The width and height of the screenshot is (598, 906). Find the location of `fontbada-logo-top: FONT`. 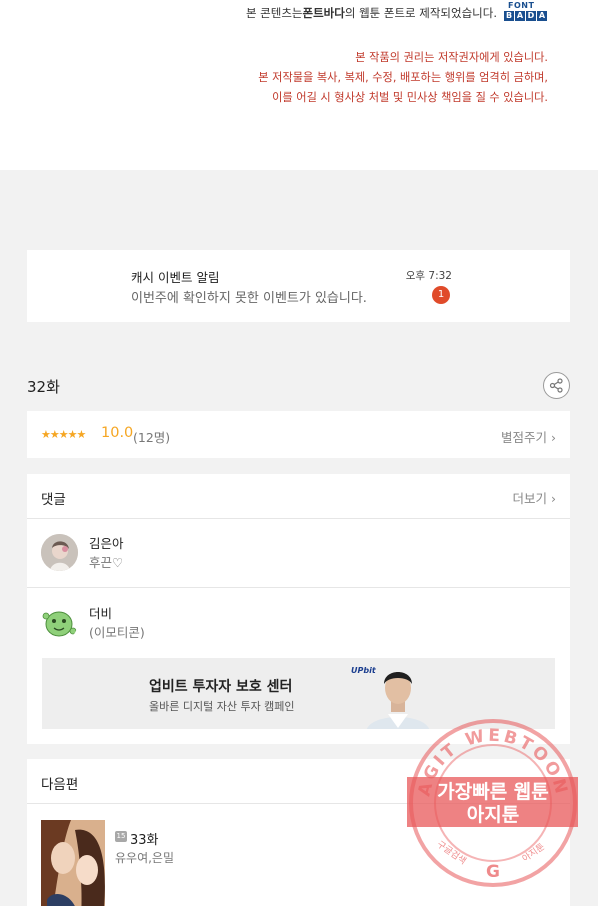

fontbada-logo-top: FONT is located at coordinates (521, 5).